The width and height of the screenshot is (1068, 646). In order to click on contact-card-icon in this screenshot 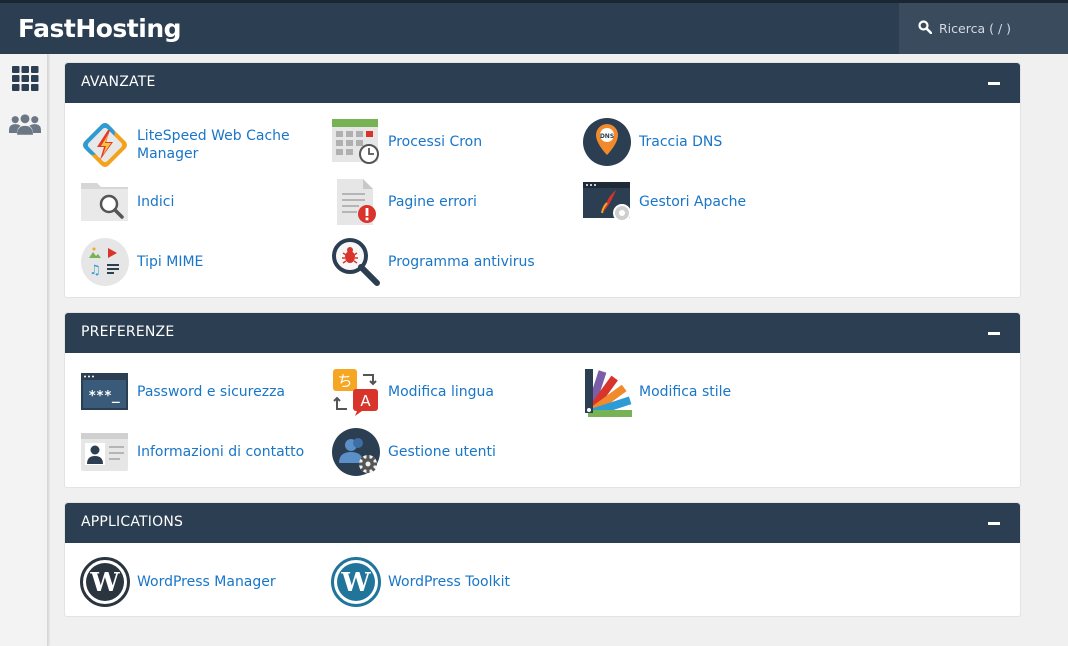, I will do `click(104, 452)`.